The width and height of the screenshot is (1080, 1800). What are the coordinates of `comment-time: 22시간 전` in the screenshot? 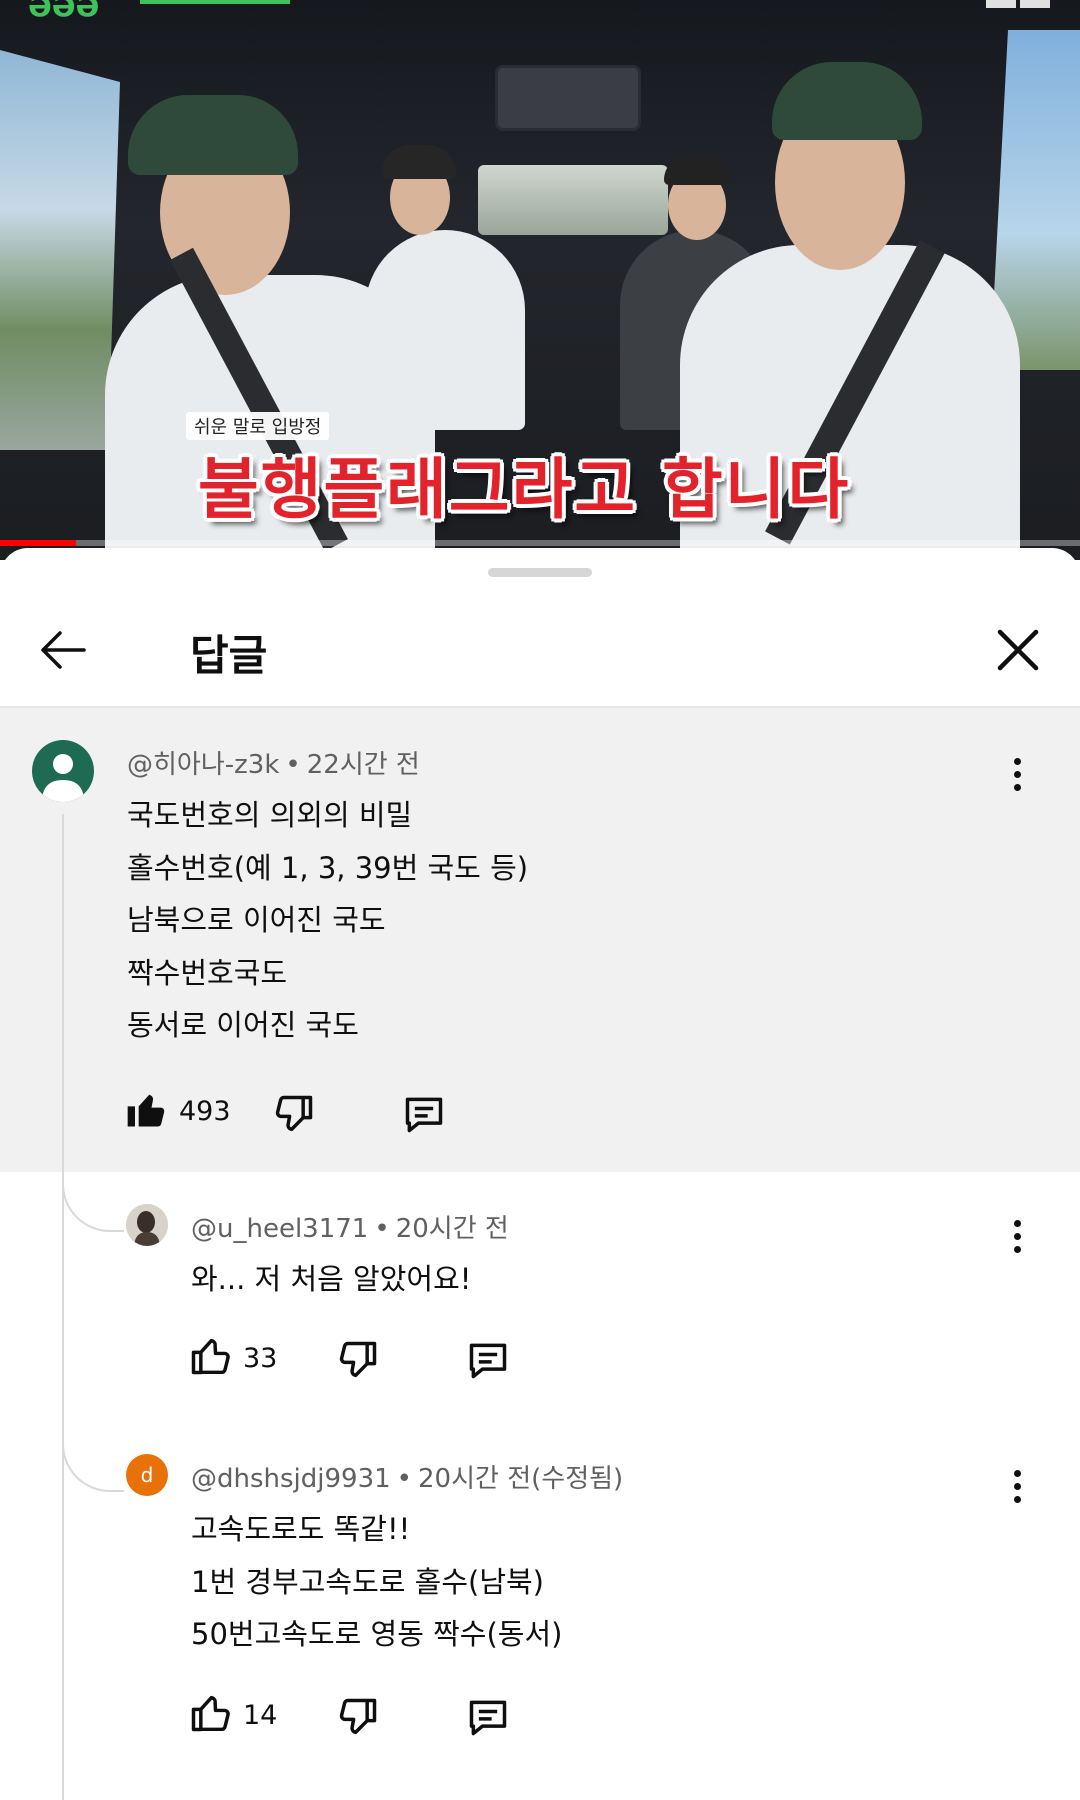 It's located at (363, 765).